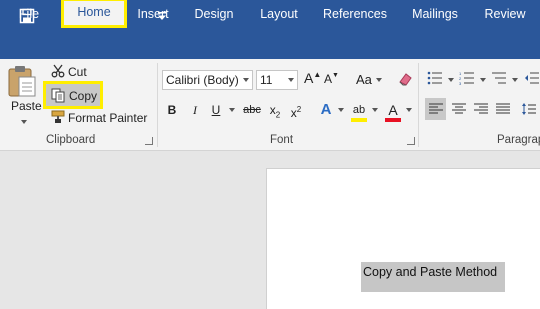  Describe the element at coordinates (71, 140) in the screenshot. I see `clipboard-group-label: Clipboard` at that location.